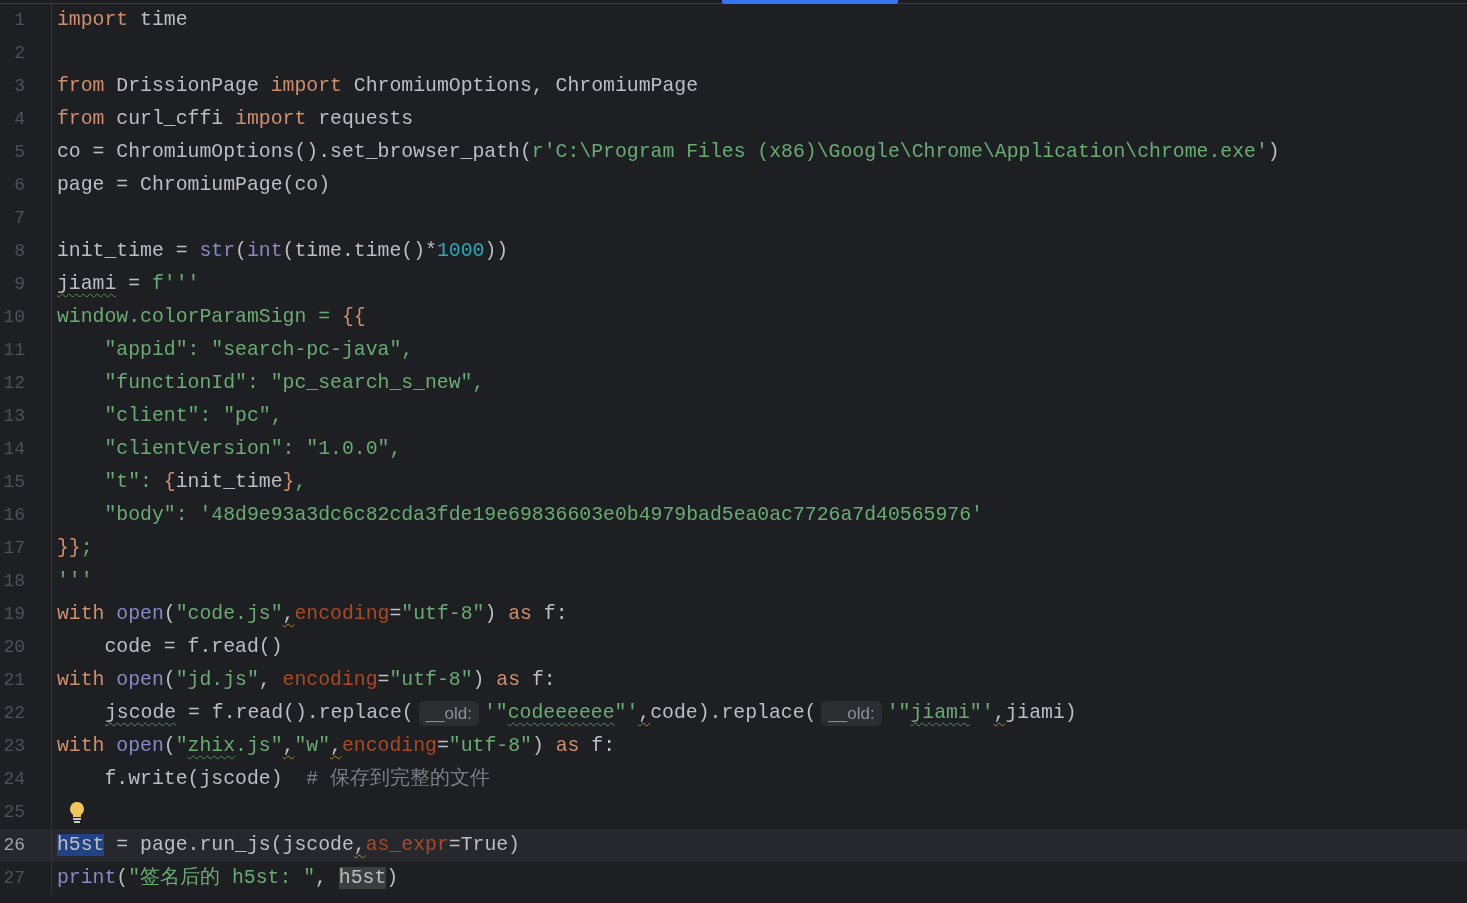 This screenshot has width=1467, height=903. What do you see at coordinates (205, 482) in the screenshot?
I see `code-text: "t": {init_time},` at bounding box center [205, 482].